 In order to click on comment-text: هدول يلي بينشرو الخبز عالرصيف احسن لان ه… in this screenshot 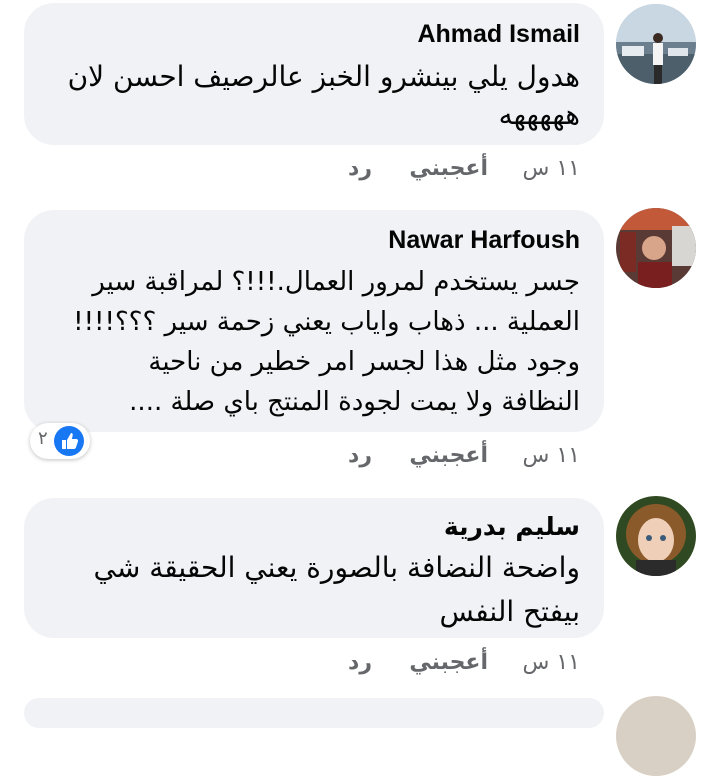, I will do `click(323, 95)`.